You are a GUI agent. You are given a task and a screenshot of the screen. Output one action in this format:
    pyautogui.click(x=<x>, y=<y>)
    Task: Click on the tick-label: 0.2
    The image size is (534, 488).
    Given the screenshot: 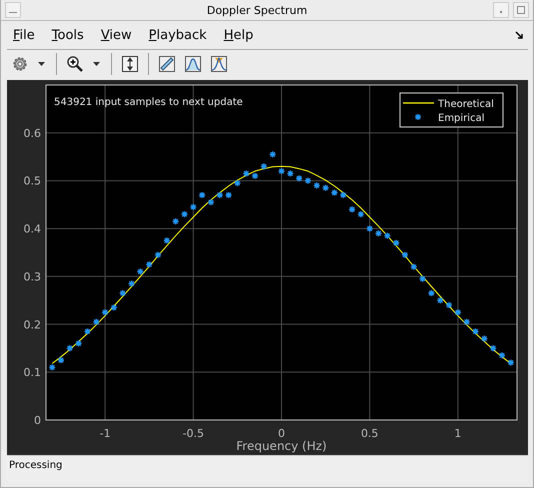 What is the action you would take?
    pyautogui.click(x=32, y=325)
    